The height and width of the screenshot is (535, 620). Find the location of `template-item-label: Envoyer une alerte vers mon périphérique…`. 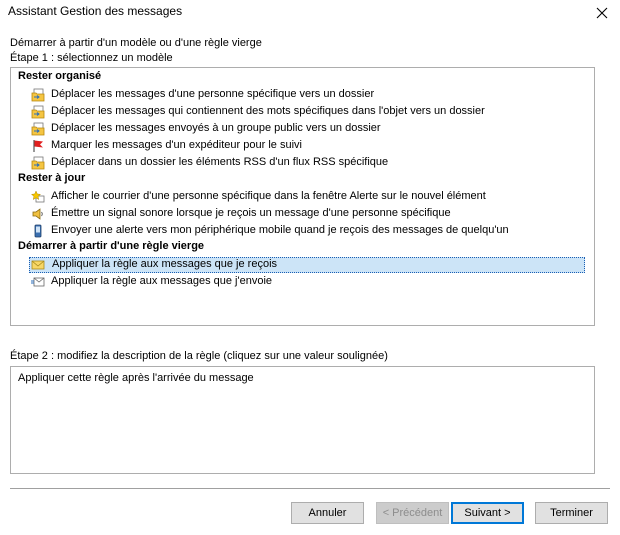

template-item-label: Envoyer une alerte vers mon périphérique… is located at coordinates (280, 230).